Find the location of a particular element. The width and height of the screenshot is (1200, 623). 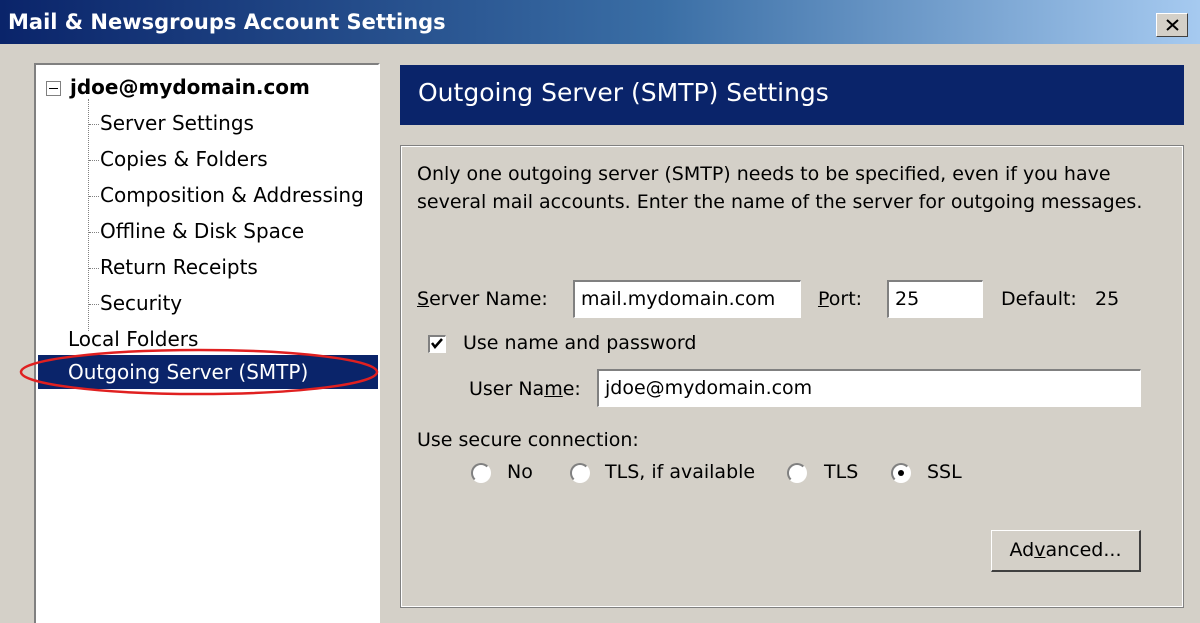

server-name-label: Server Name: is located at coordinates (482, 299).